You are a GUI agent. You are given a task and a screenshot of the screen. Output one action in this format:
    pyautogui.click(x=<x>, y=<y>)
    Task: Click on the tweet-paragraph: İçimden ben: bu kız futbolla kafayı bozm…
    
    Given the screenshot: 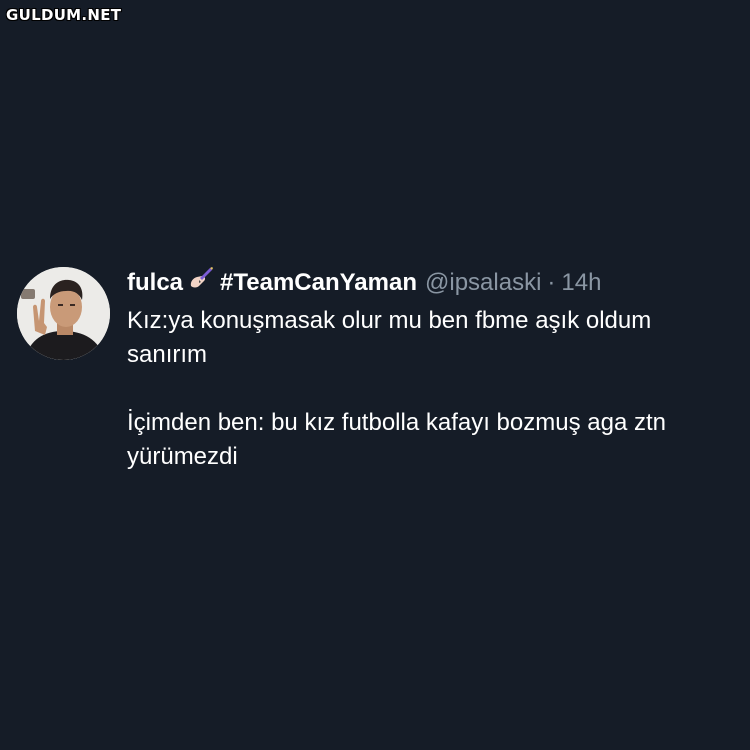 What is the action you would take?
    pyautogui.click(x=396, y=439)
    